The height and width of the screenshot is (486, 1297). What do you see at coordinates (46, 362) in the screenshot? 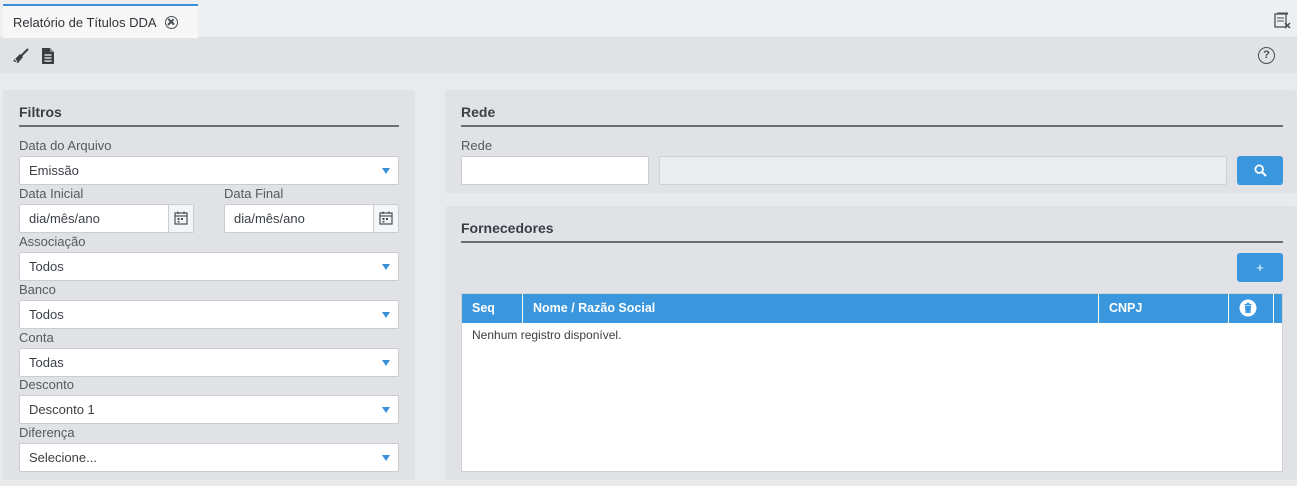
I see `conta-value: Todas` at bounding box center [46, 362].